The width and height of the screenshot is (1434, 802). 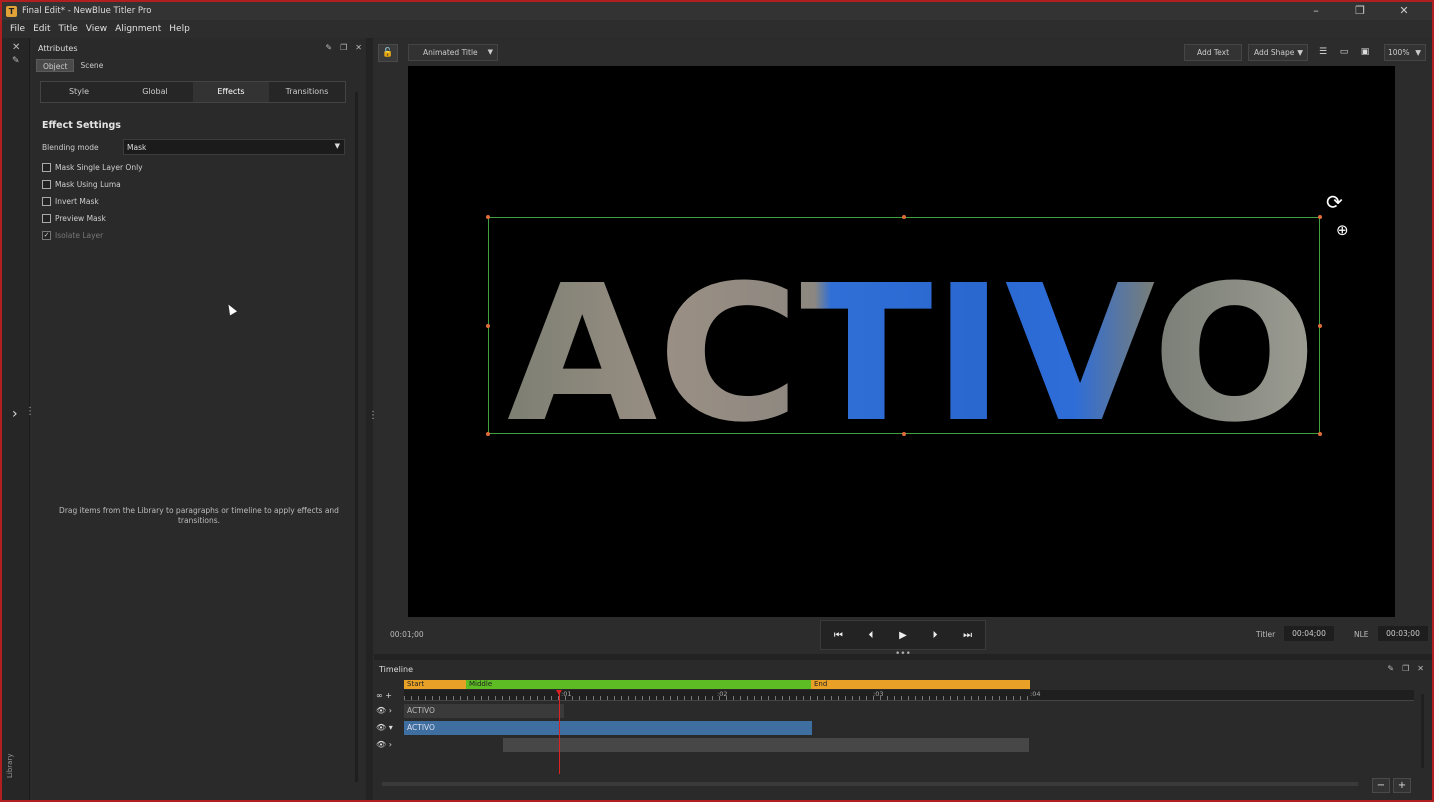 What do you see at coordinates (79, 92) in the screenshot?
I see `tab-style: Style` at bounding box center [79, 92].